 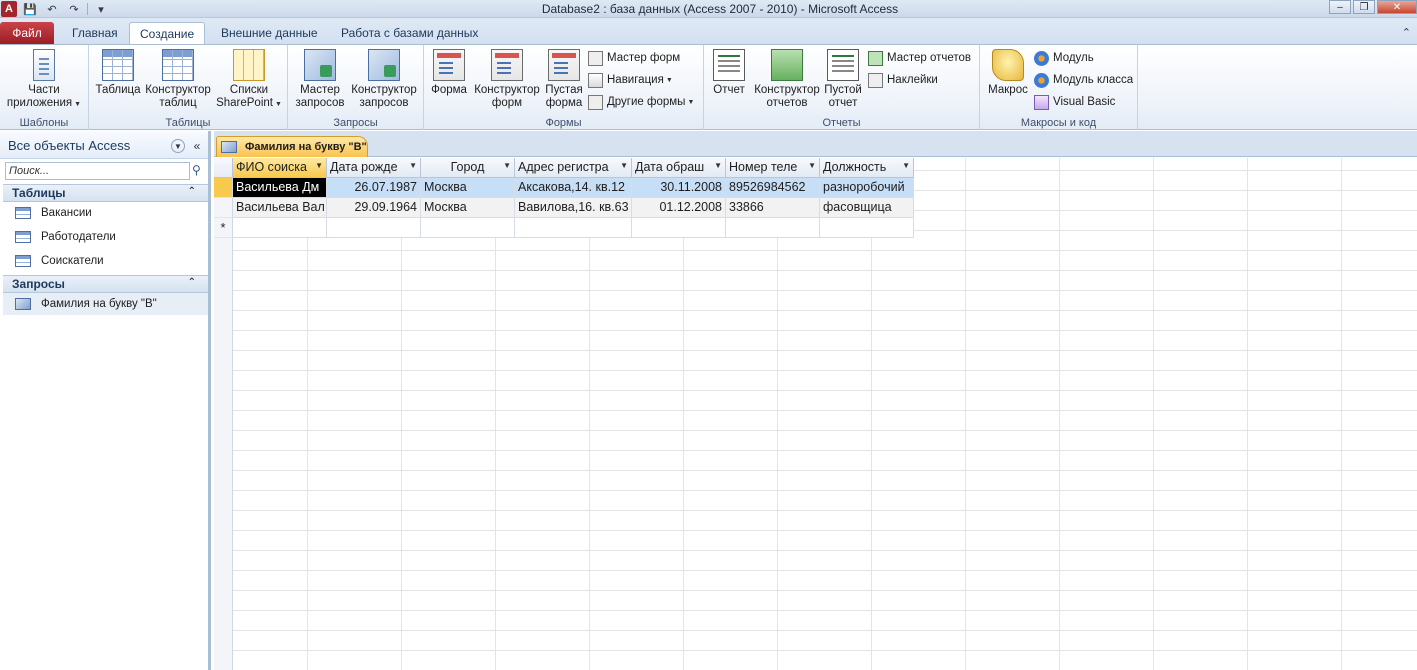 I want to click on app-parts-button: Части приложения ▼, so click(x=44, y=80).